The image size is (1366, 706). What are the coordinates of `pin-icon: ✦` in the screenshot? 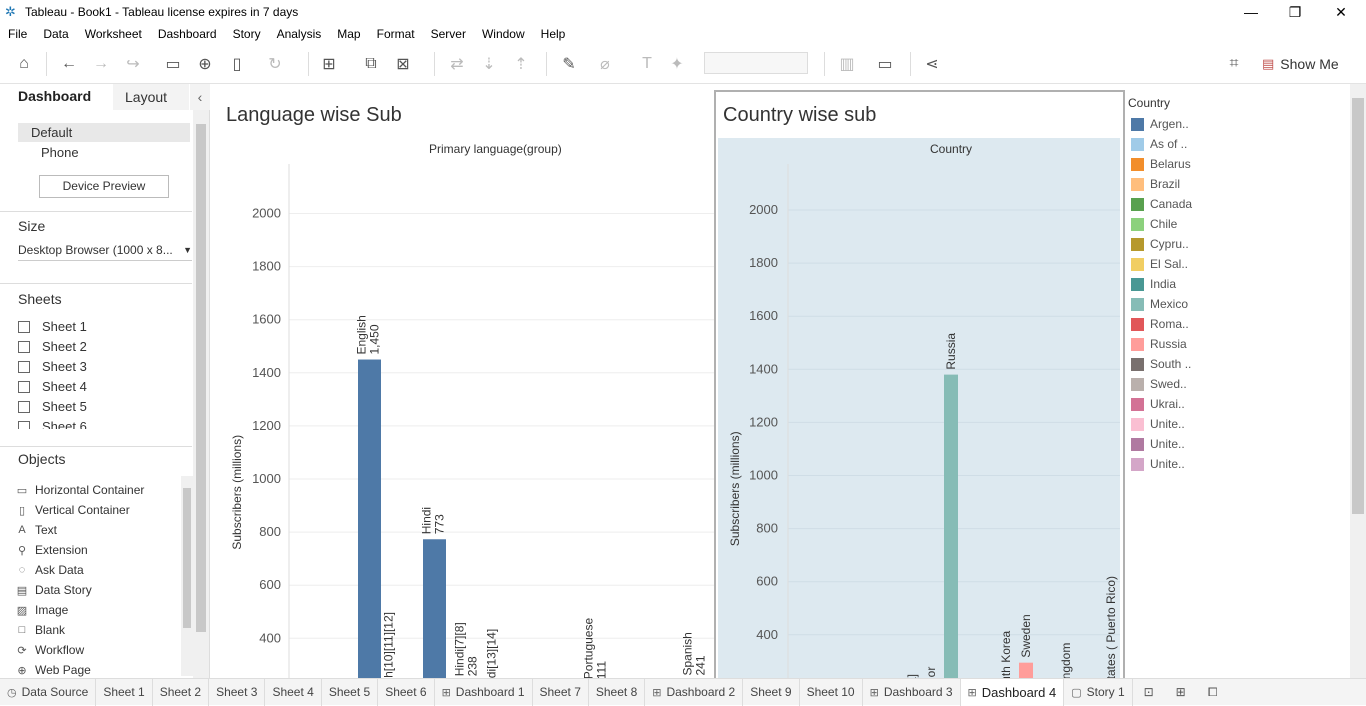 It's located at (677, 64).